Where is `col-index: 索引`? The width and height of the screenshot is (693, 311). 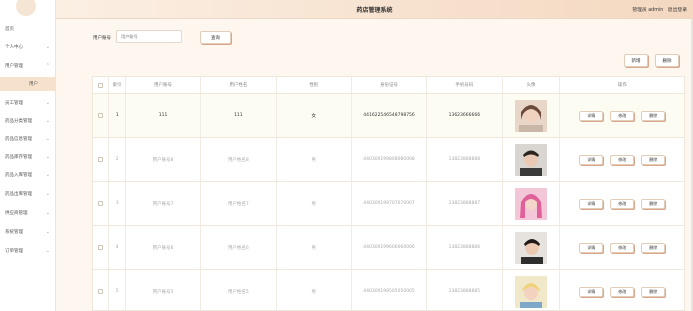
col-index: 索引 is located at coordinates (117, 85).